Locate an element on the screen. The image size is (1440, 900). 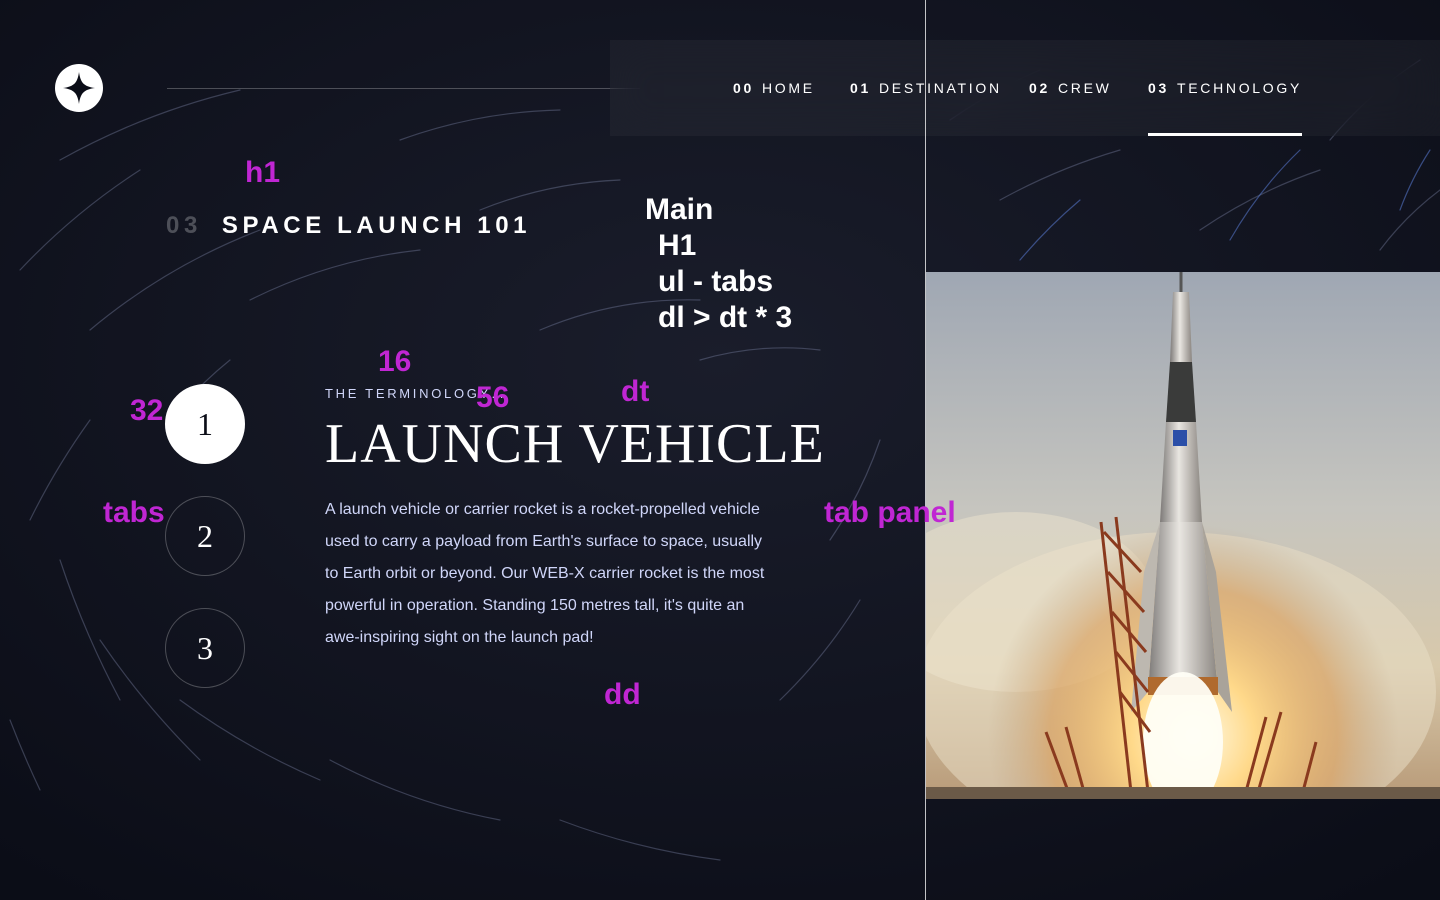
annotation-tabs: tabs is located at coordinates (134, 512).